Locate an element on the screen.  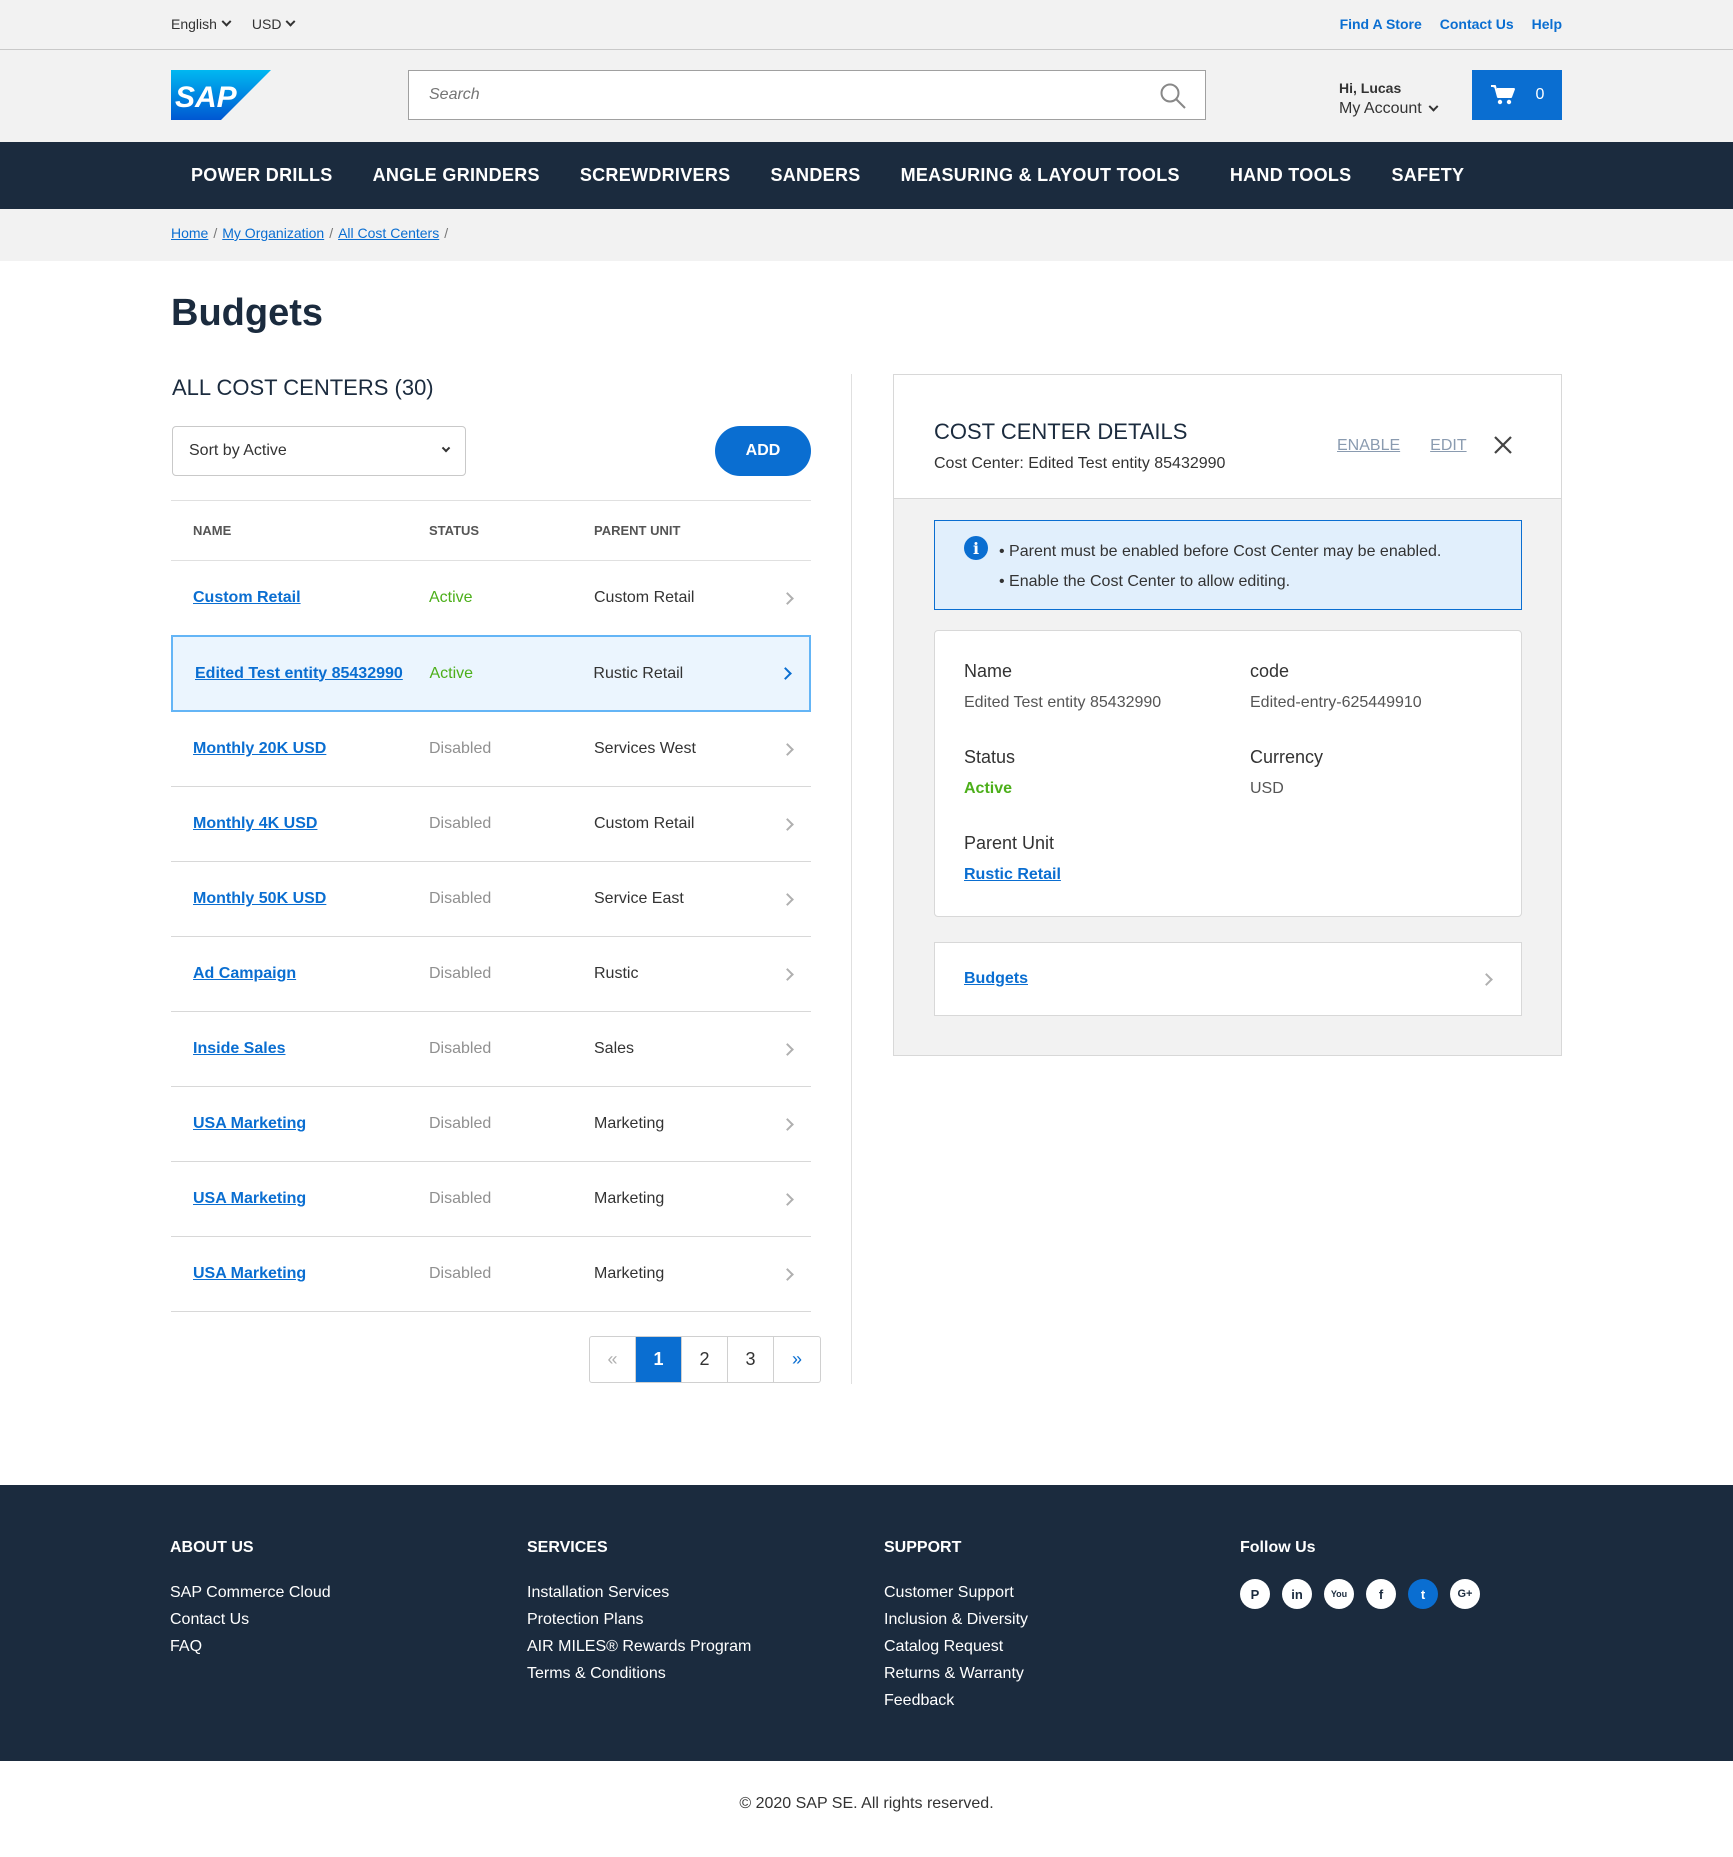
nav-screwdrivers: SCREWDRIVERS is located at coordinates (655, 175).